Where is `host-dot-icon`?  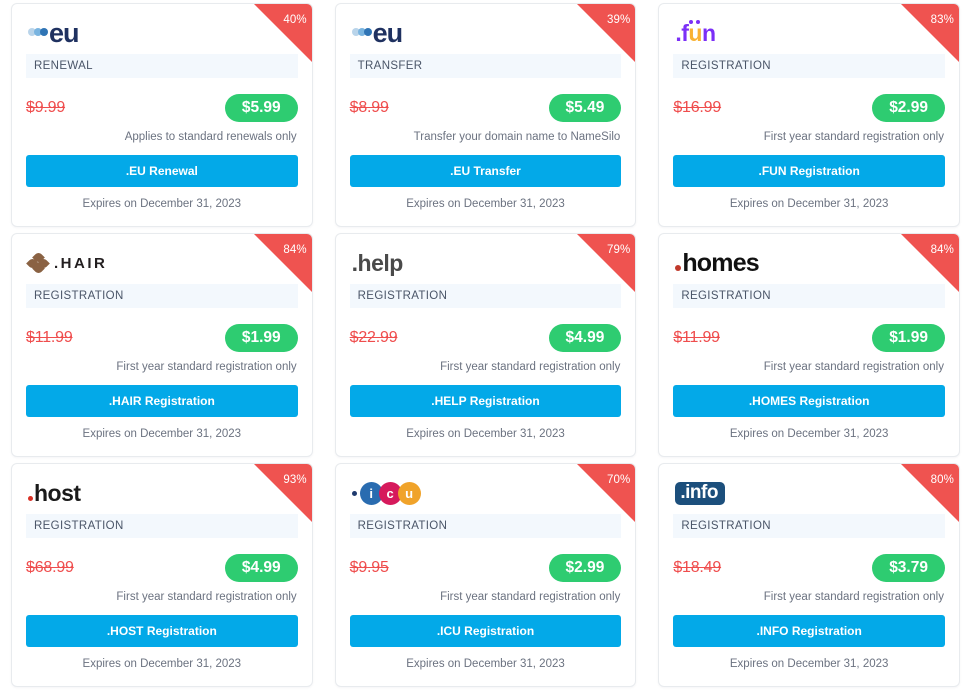
host-dot-icon is located at coordinates (30, 498).